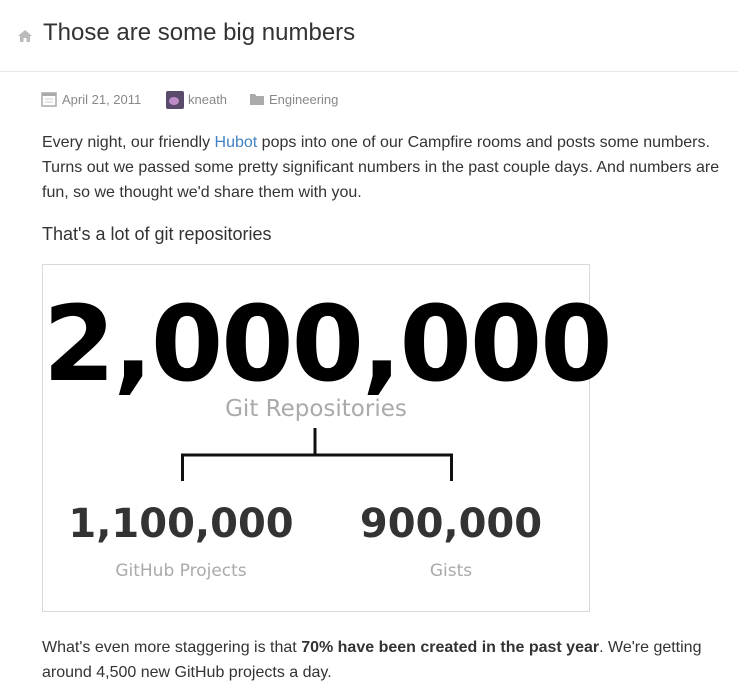 The image size is (738, 689). I want to click on home-icon, so click(25, 36).